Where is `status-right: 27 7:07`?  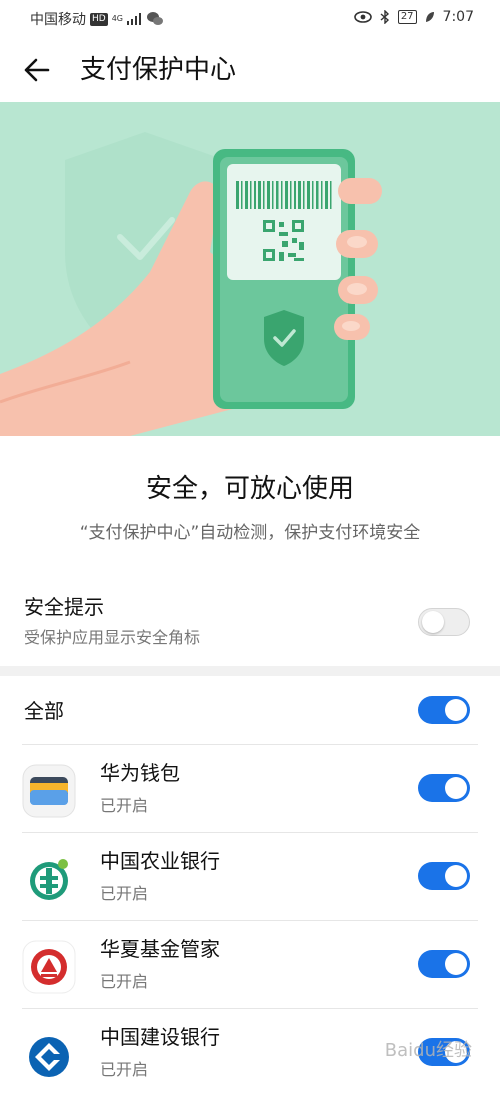
status-right: 27 7:07 is located at coordinates (414, 17).